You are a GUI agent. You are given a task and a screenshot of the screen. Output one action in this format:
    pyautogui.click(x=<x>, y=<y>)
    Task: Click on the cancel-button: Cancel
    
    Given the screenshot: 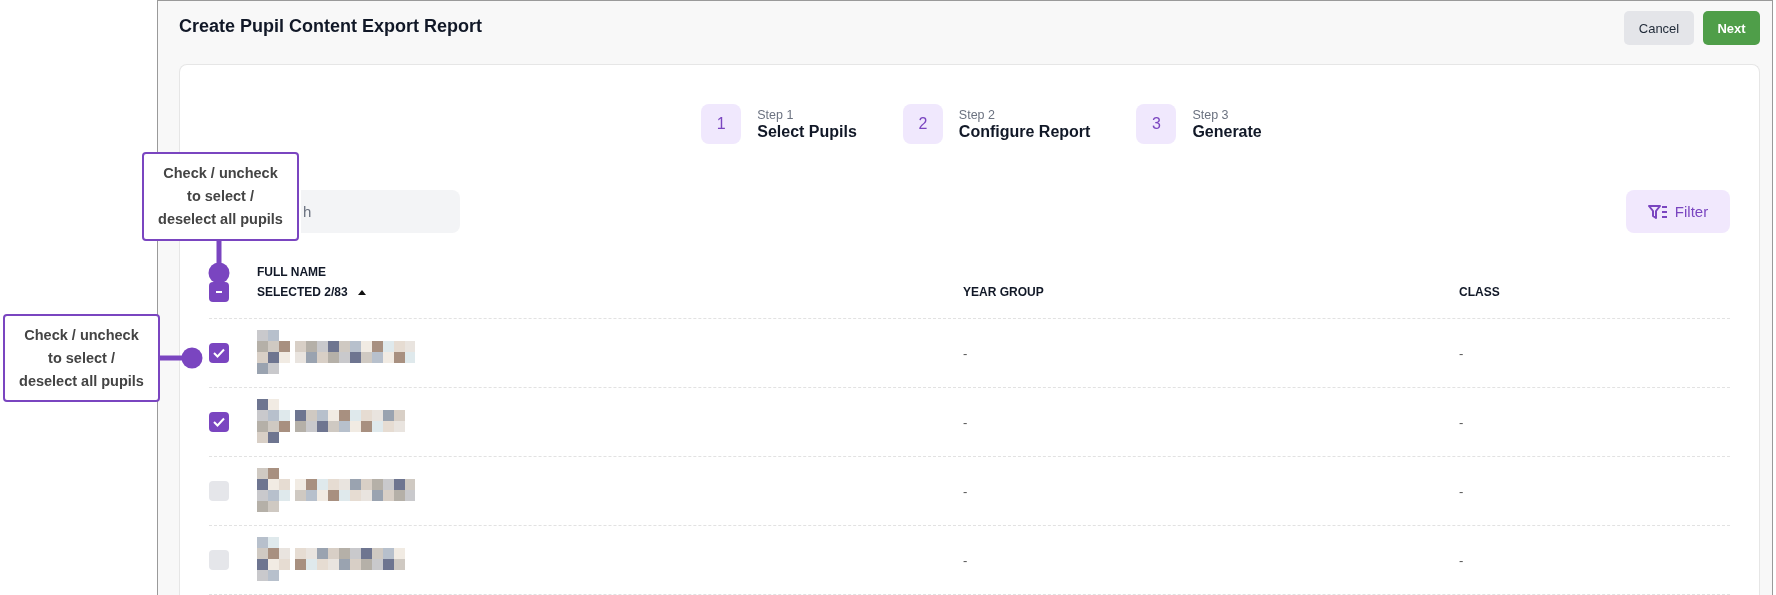 What is the action you would take?
    pyautogui.click(x=1659, y=28)
    